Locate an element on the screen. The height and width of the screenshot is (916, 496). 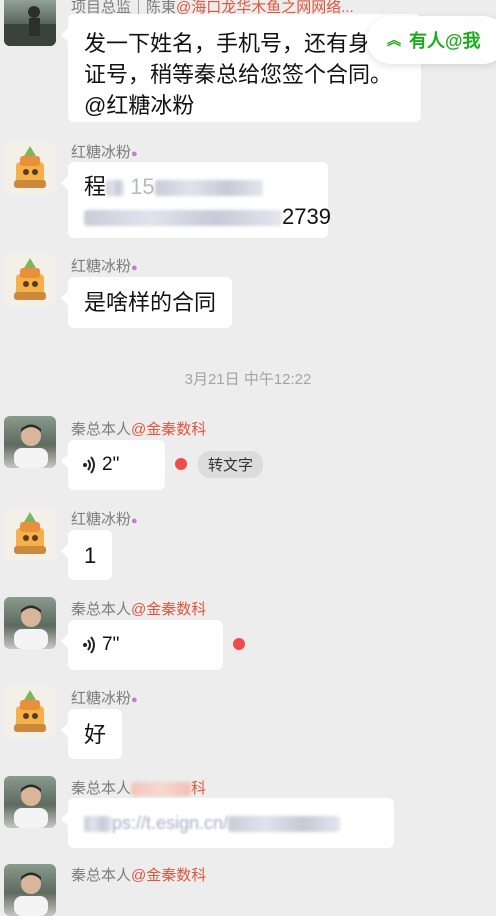
voice-duration: 2" is located at coordinates (111, 464).